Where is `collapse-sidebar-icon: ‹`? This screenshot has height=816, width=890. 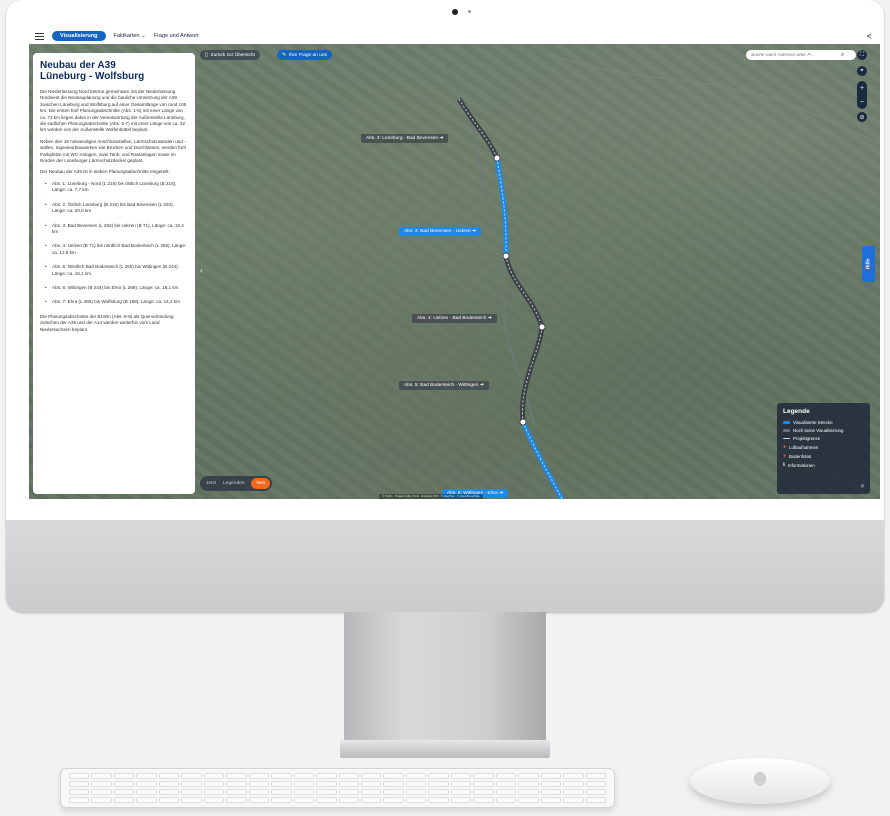
collapse-sidebar-icon: ‹ is located at coordinates (201, 270).